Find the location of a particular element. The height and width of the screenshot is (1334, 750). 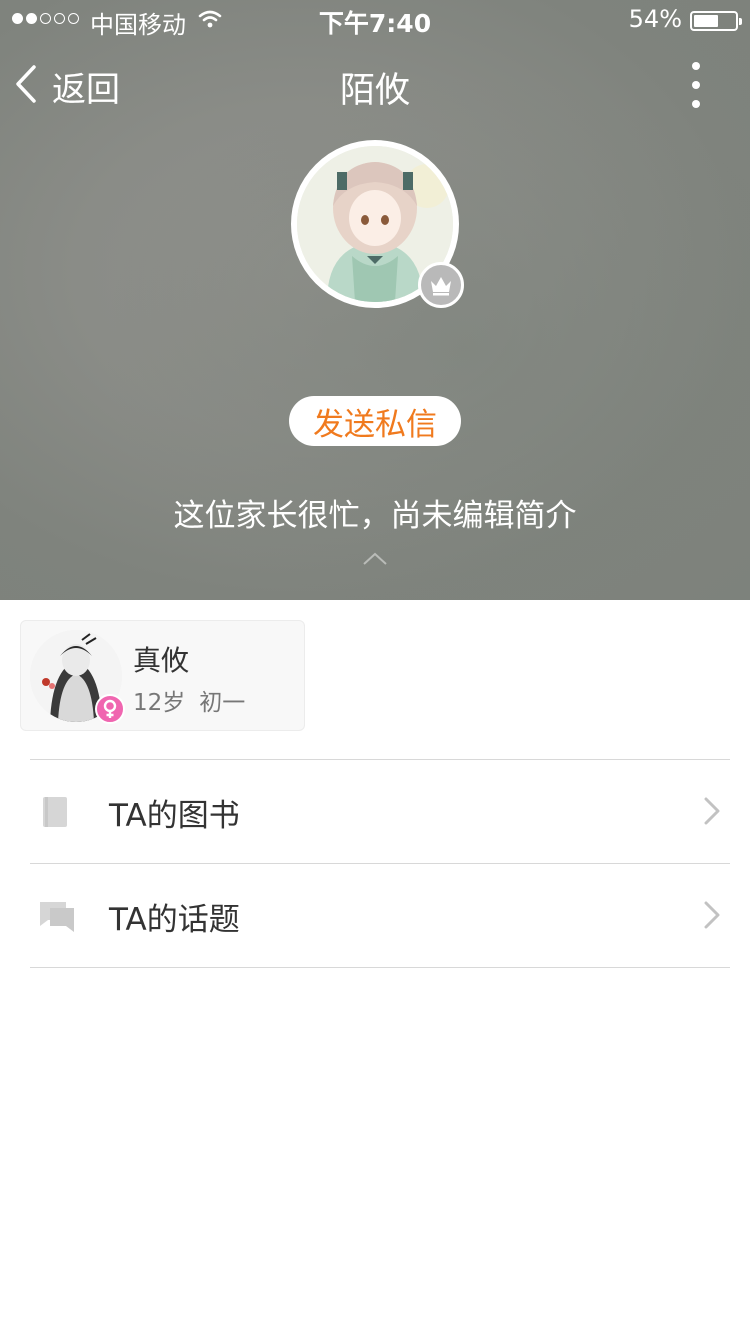

divider is located at coordinates (380, 967).